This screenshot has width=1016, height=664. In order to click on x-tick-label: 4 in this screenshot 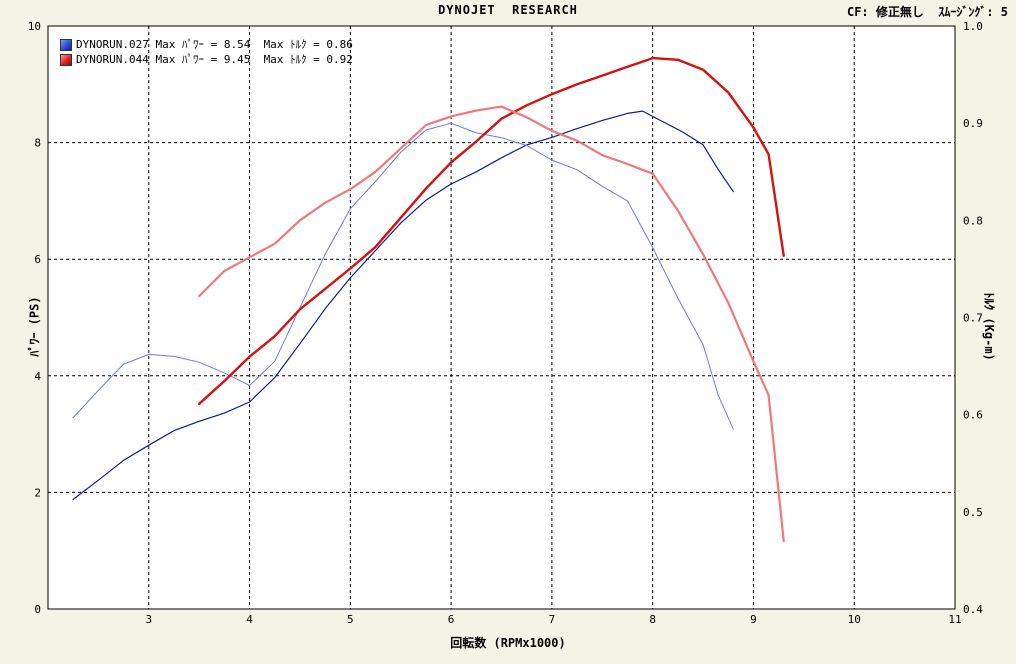, I will do `click(249, 619)`.